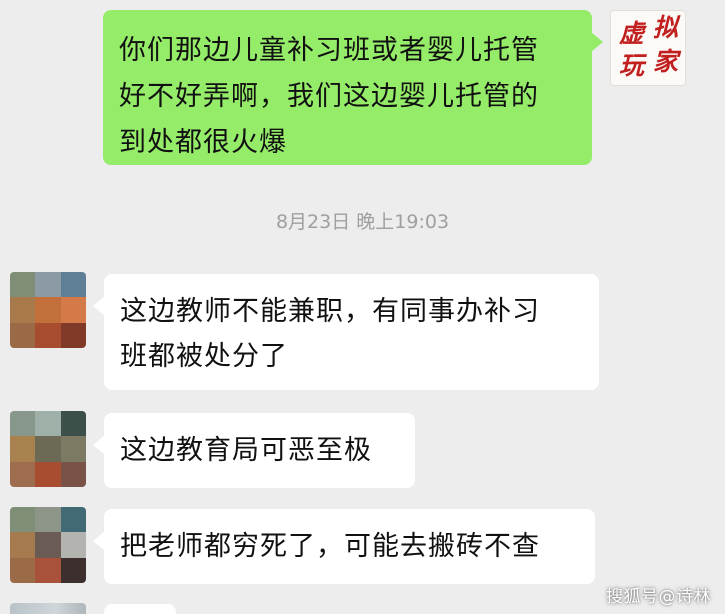 The image size is (725, 614). I want to click on self-avatar: 虚 拟 玩 家, so click(648, 48).